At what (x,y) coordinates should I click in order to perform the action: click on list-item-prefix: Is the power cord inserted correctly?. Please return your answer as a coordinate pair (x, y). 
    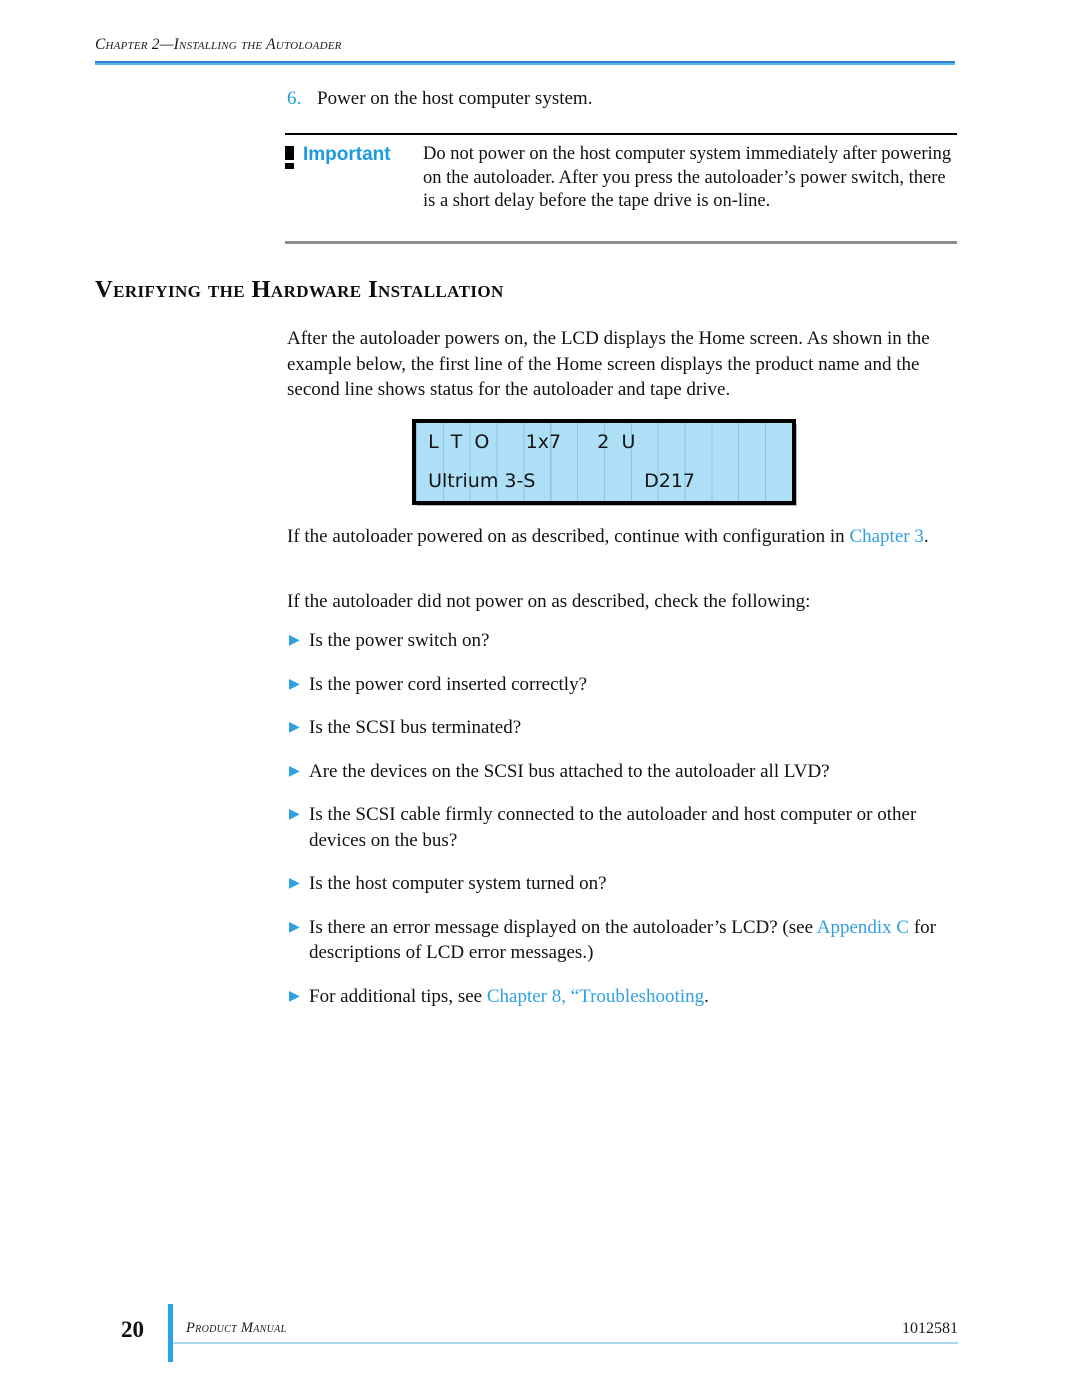
    Looking at the image, I should click on (448, 684).